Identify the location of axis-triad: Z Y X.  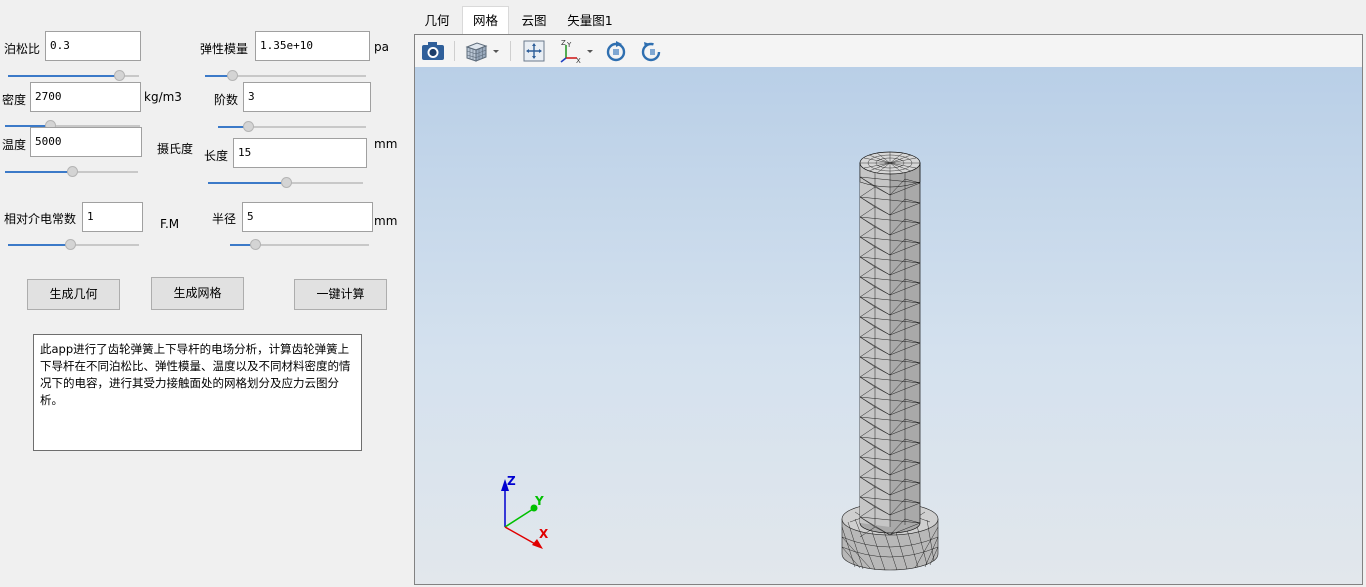
(525, 511).